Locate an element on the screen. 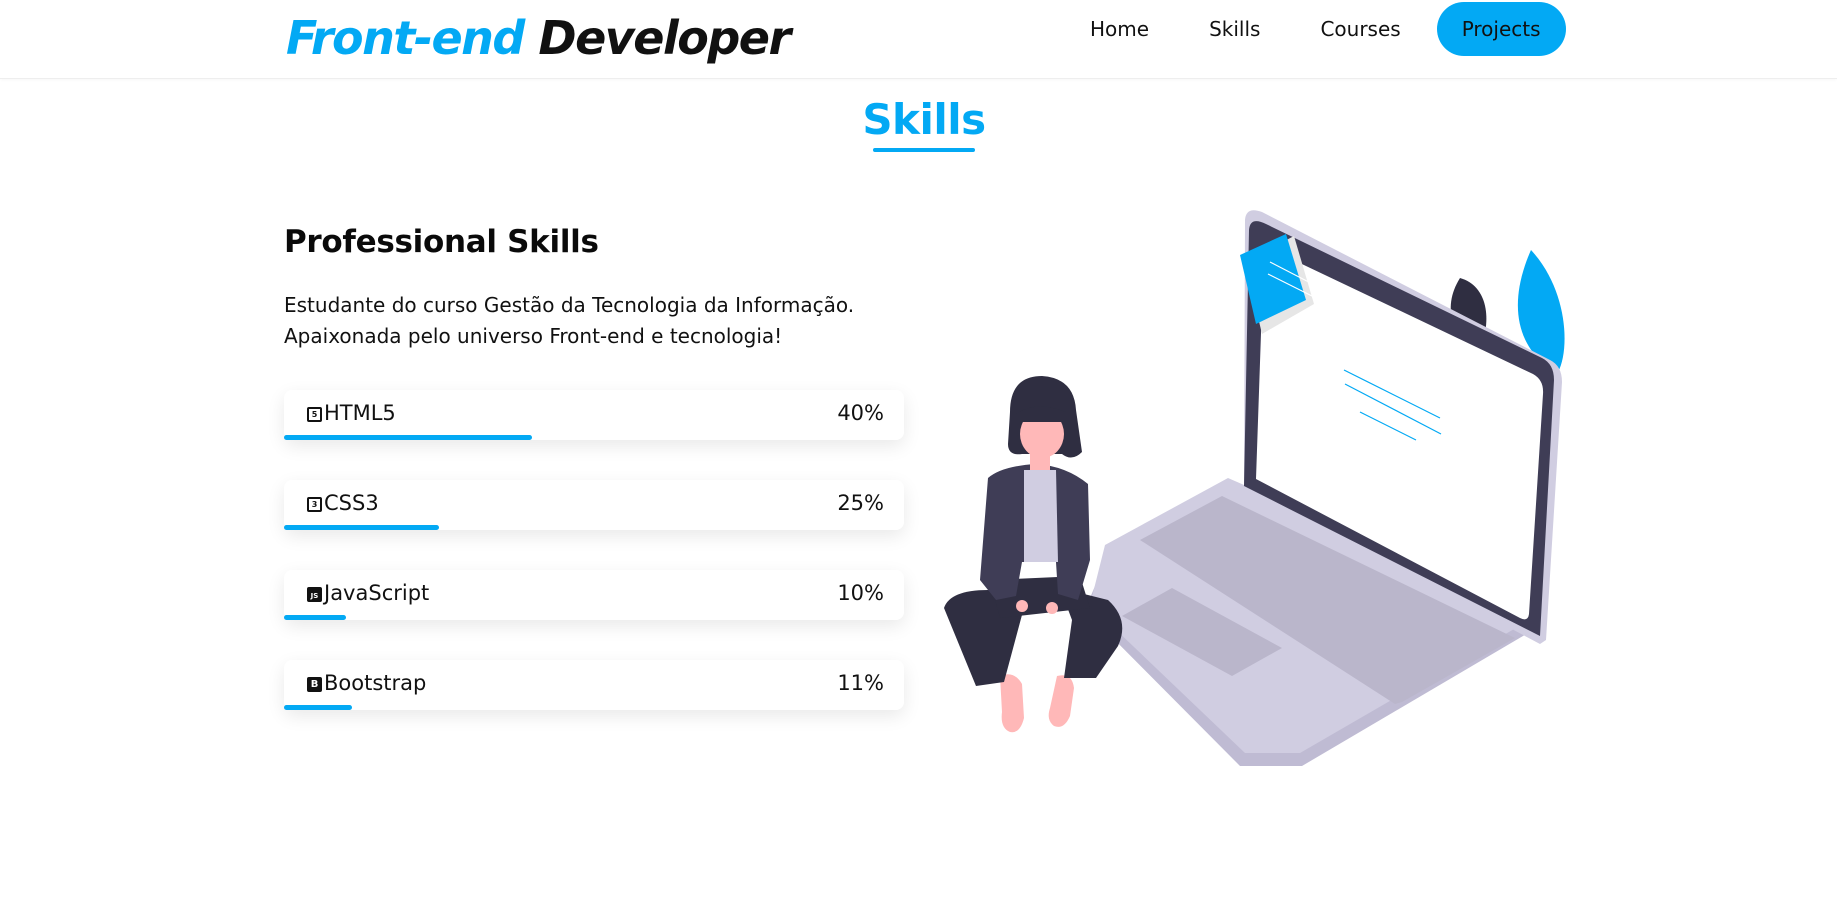  skill-percent: 11% is located at coordinates (860, 683).